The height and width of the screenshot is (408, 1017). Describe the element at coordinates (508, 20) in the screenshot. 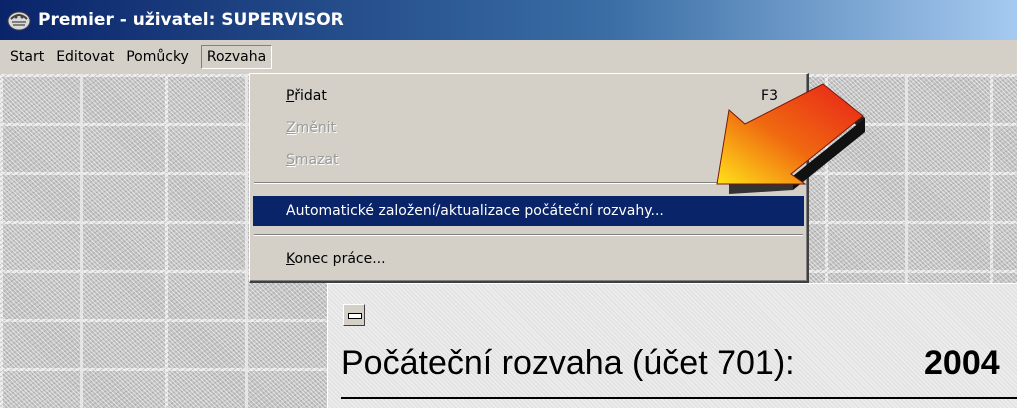

I see `title-bar: Premier - uživatel: SUPERVISOR` at that location.